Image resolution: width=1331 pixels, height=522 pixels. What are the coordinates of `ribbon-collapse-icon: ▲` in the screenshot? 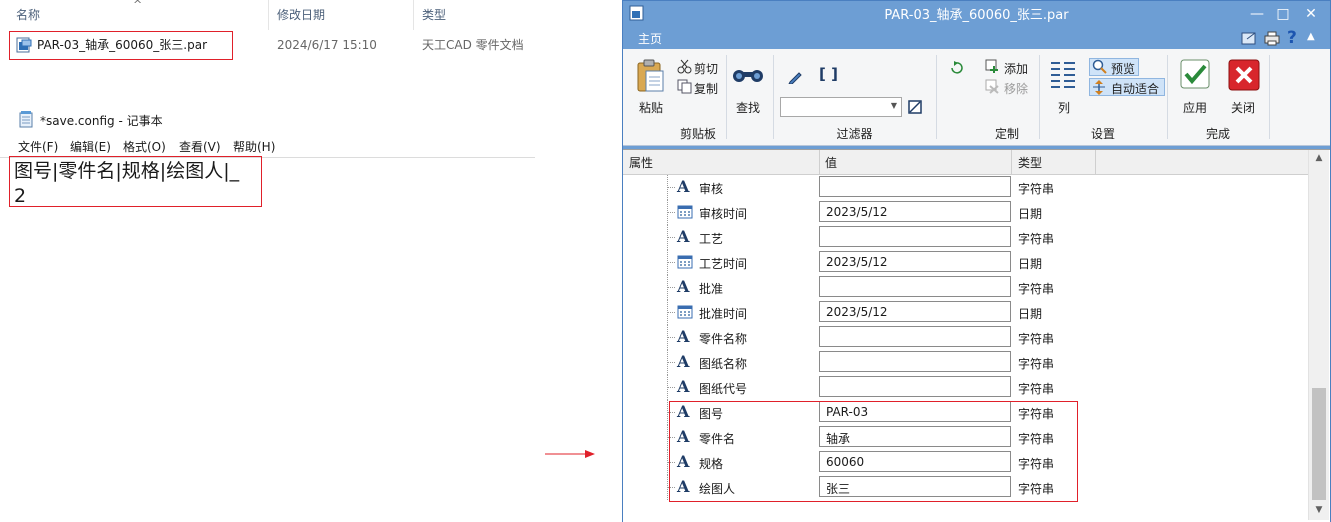 It's located at (1311, 36).